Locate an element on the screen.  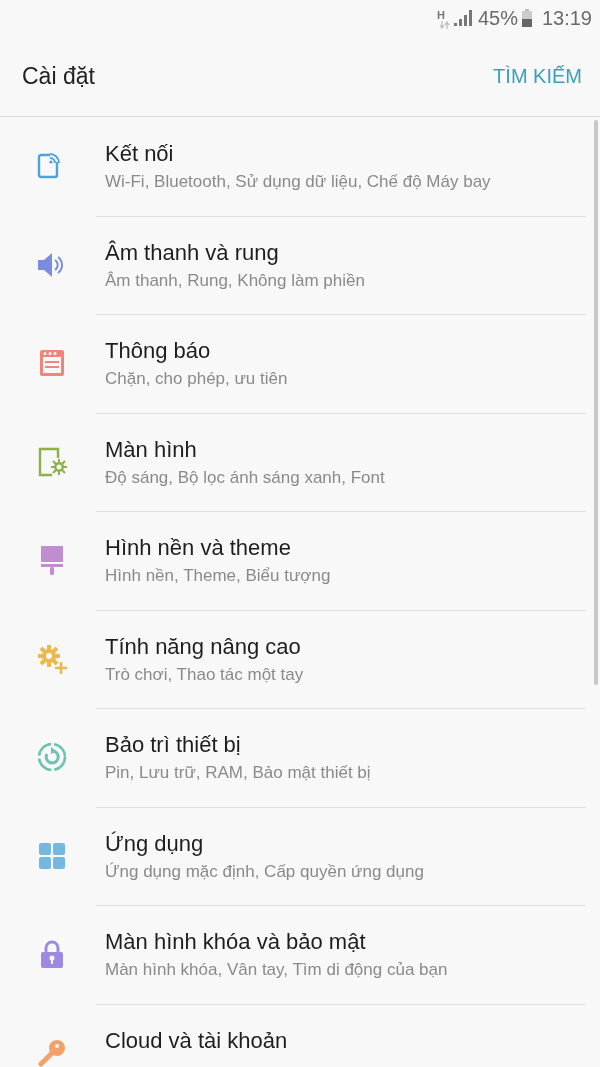
settings-item: Cloud và tài khoản is located at coordinates (300, 1035).